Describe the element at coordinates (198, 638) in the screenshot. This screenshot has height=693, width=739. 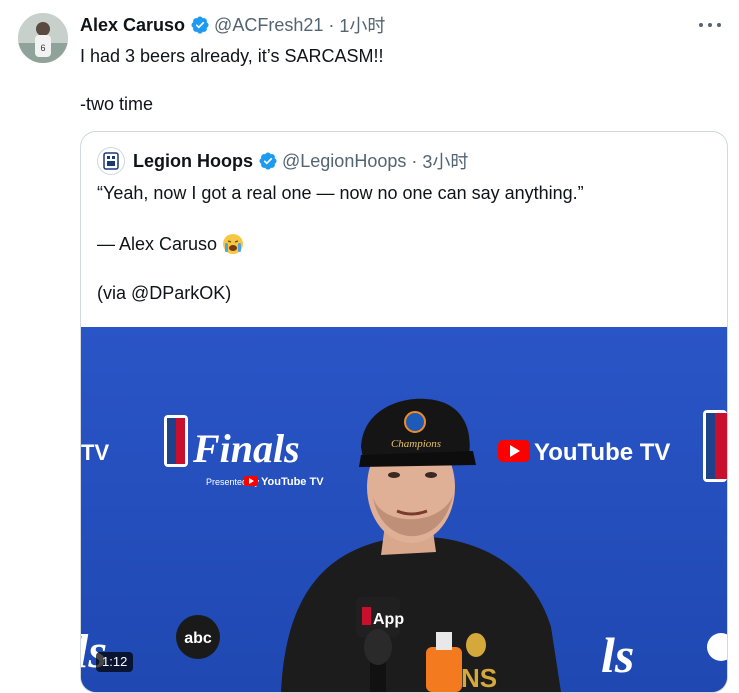
I see `backdrop-abc-logo: abc` at that location.